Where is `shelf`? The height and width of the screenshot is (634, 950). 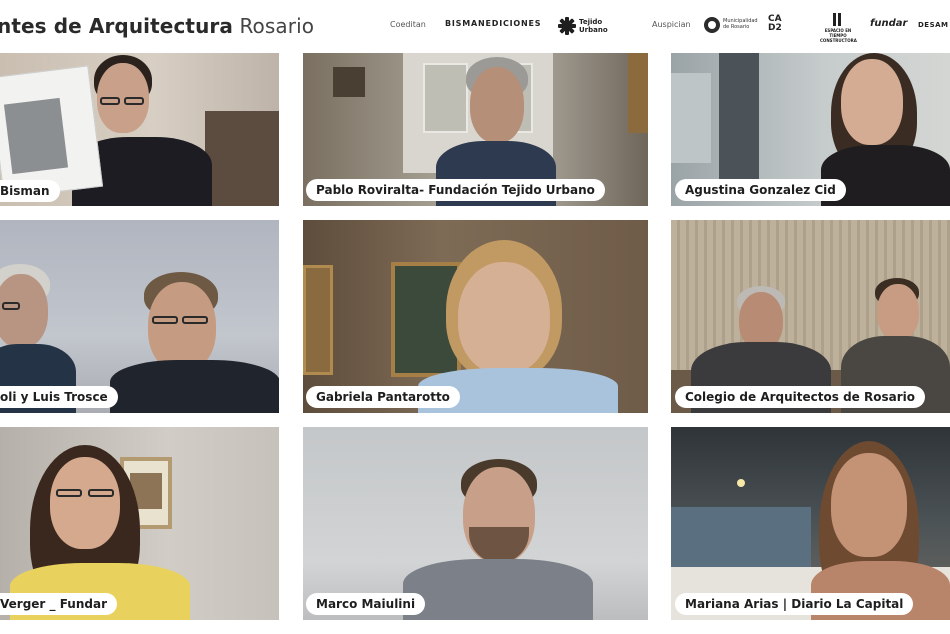
shelf is located at coordinates (691, 118).